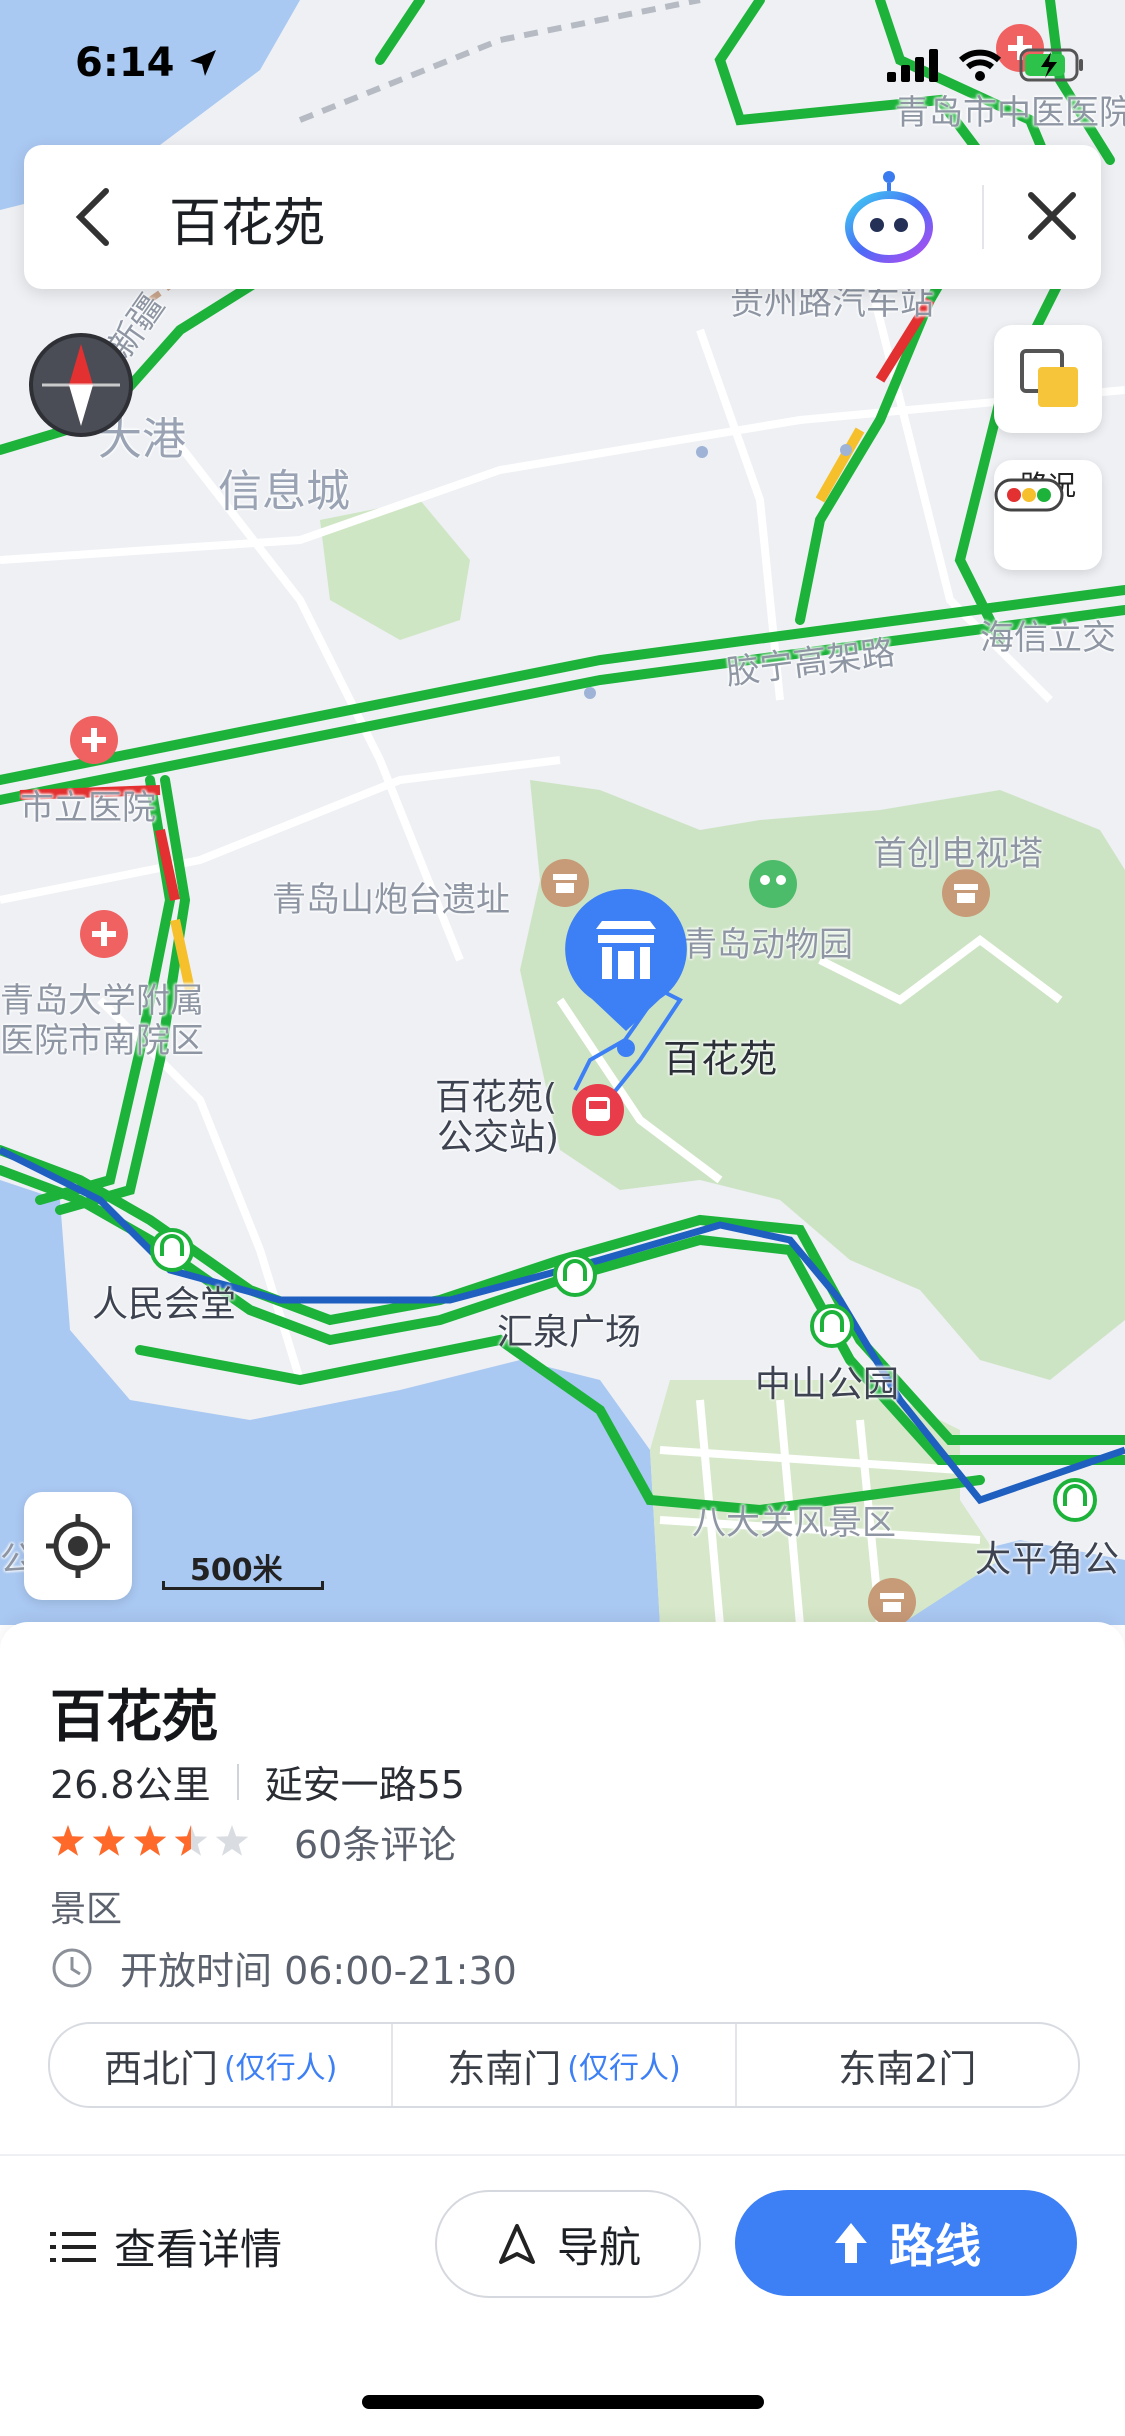  What do you see at coordinates (1029, 495) in the screenshot?
I see `traffic-light-icon` at bounding box center [1029, 495].